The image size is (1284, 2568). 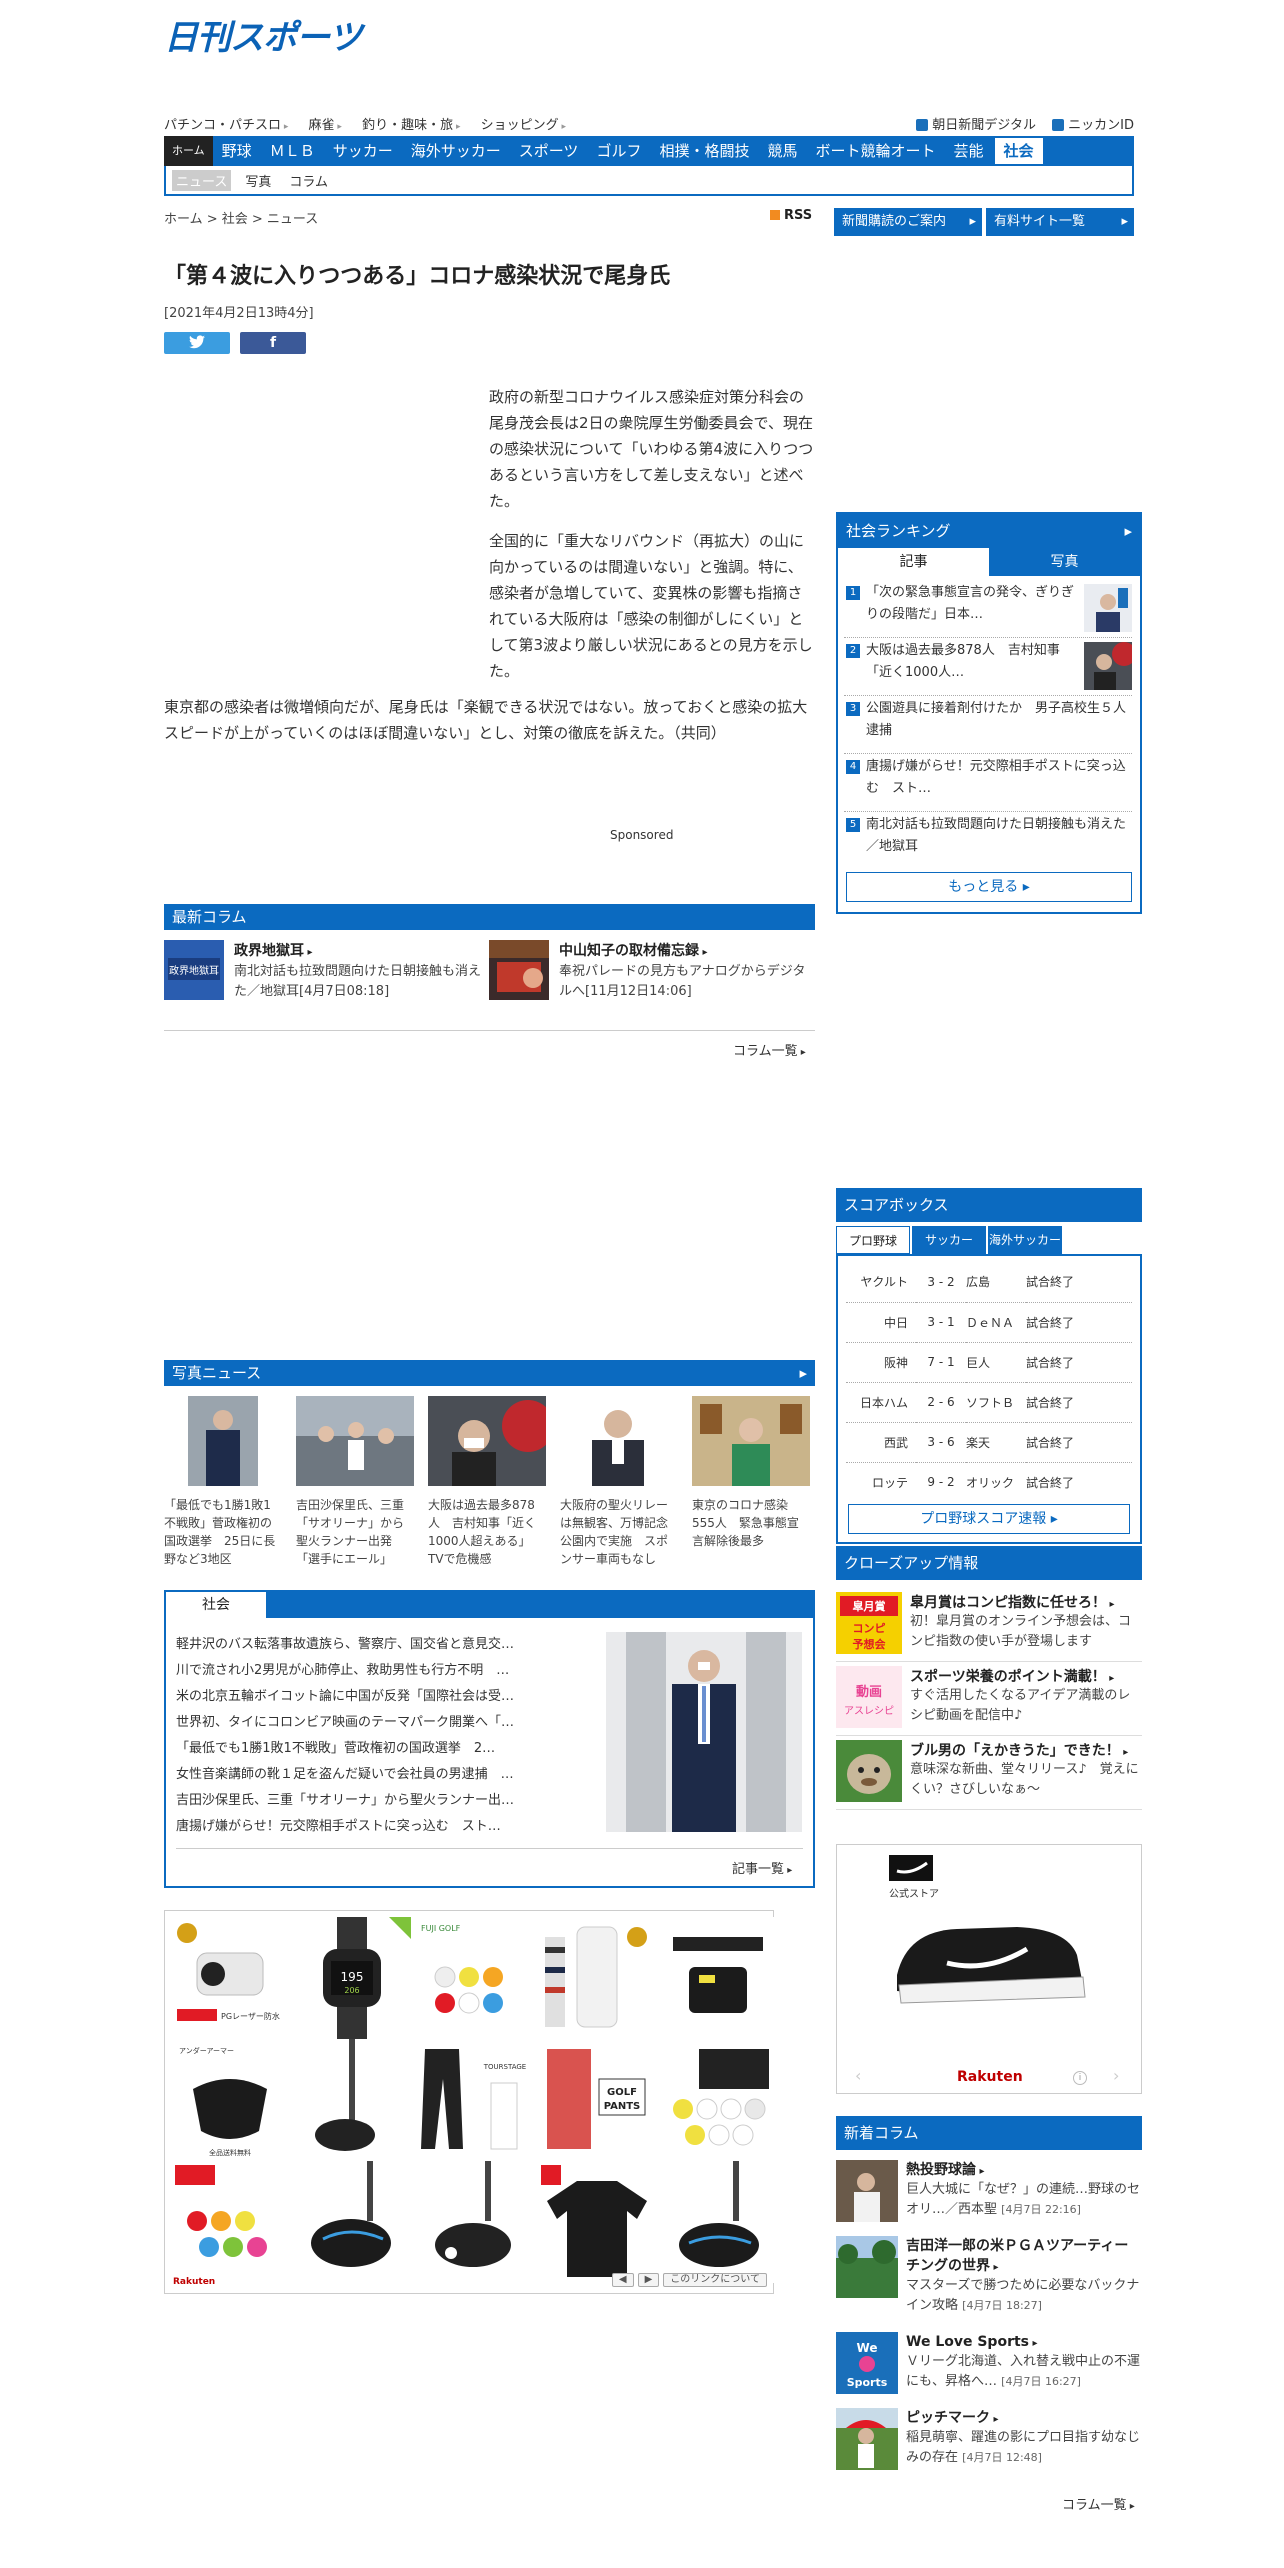 What do you see at coordinates (969, 151) in the screenshot?
I see `nav-entertainment: 芸能` at bounding box center [969, 151].